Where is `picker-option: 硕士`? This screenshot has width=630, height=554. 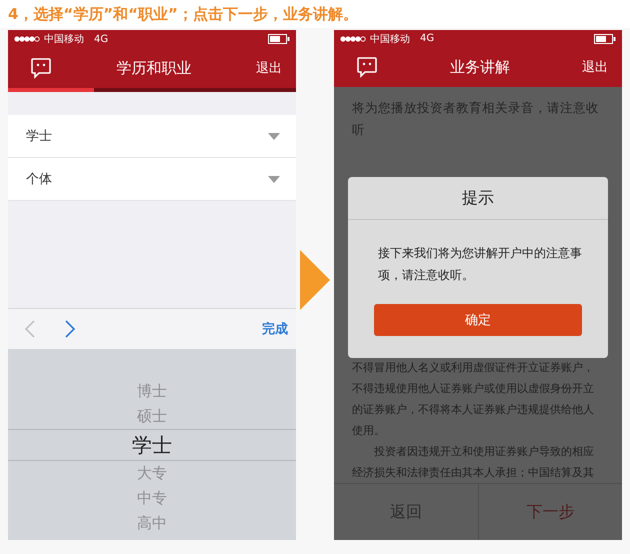
picker-option: 硕士 is located at coordinates (152, 416).